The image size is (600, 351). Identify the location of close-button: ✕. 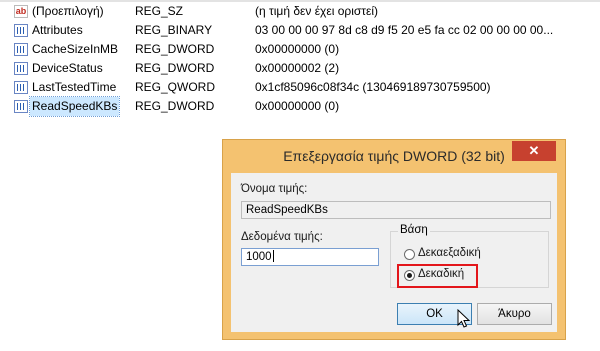
(534, 151).